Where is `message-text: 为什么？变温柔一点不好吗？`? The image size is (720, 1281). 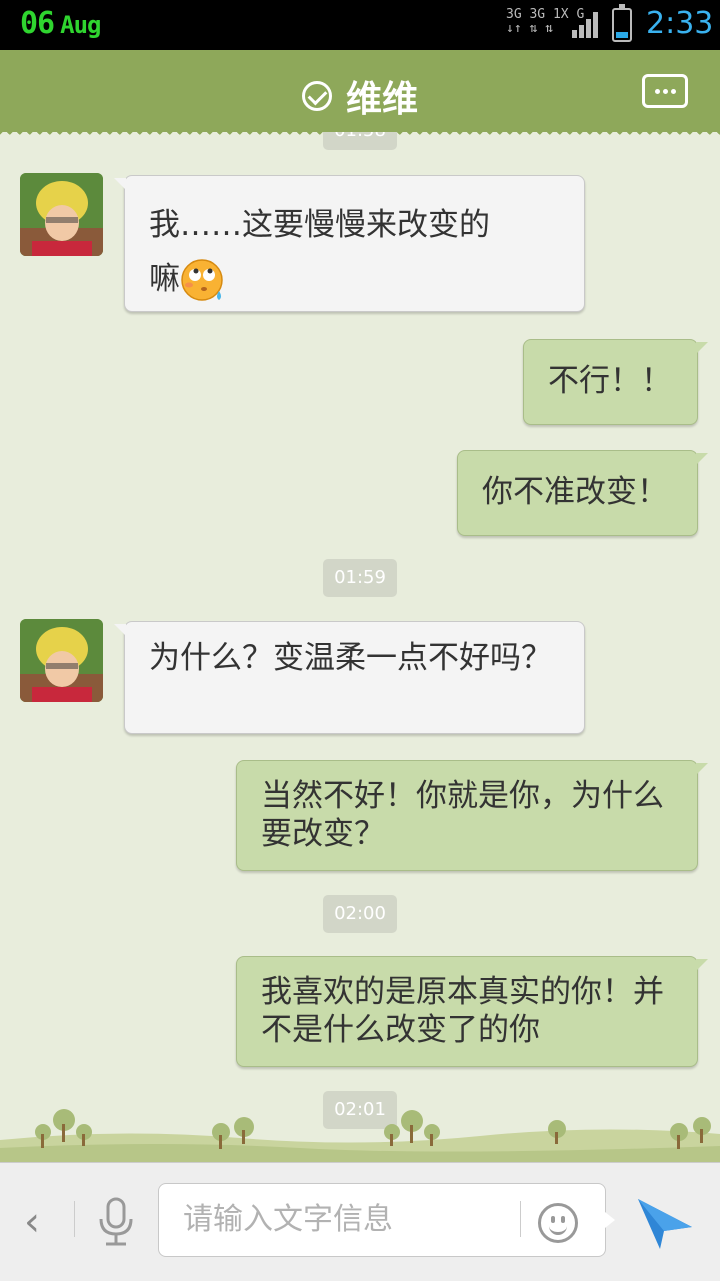
message-text: 为什么？变温柔一点不好吗？ is located at coordinates (350, 658).